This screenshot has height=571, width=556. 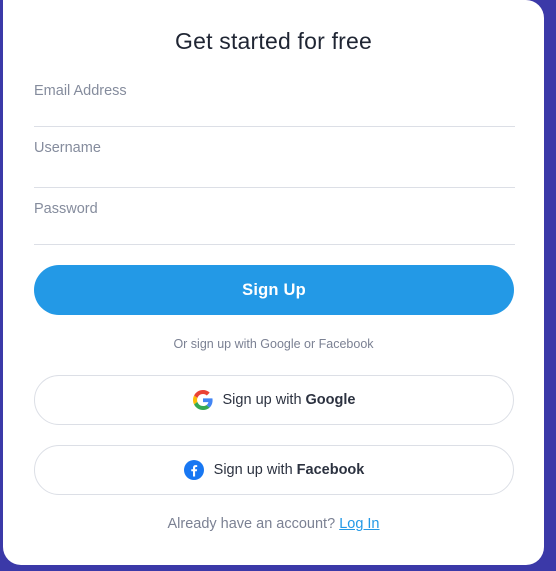 I want to click on username-field-wrapper, so click(x=274, y=162).